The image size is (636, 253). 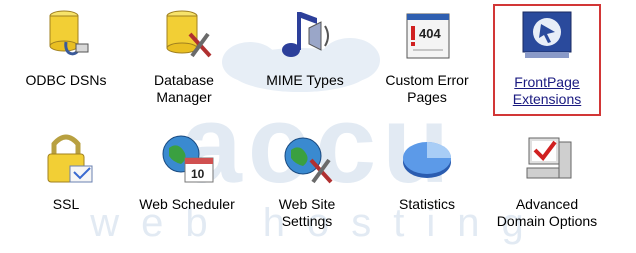 I want to click on frontpage-extensions-item: FrontPage Extensions, so click(x=547, y=60).